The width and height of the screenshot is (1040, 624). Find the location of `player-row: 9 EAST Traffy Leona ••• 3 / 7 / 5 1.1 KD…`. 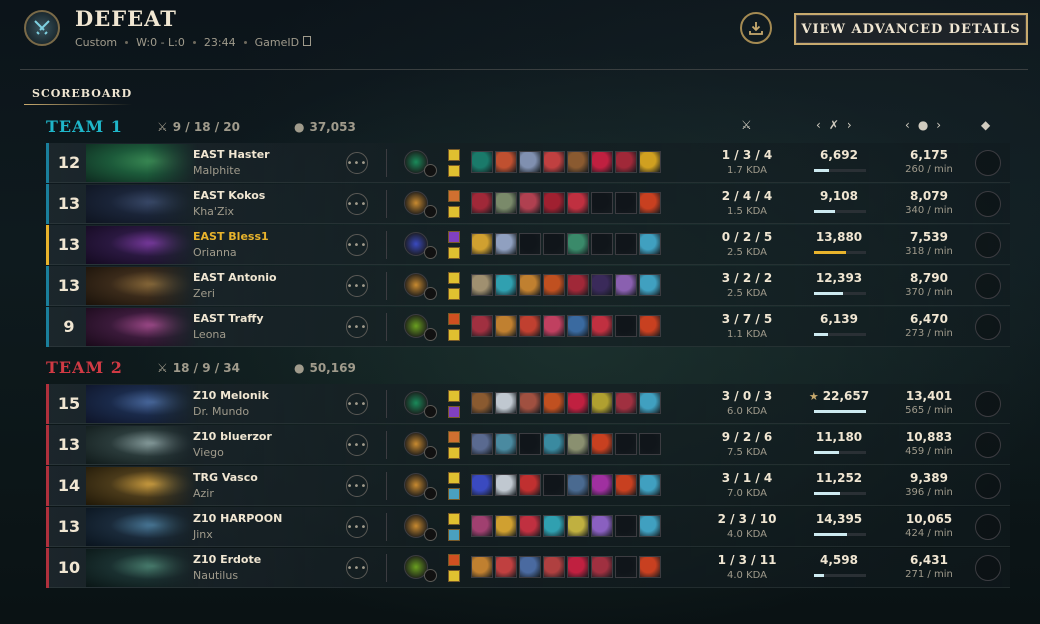

player-row: 9 EAST Traffy Leona ••• 3 / 7 / 5 1.1 KD… is located at coordinates (528, 327).